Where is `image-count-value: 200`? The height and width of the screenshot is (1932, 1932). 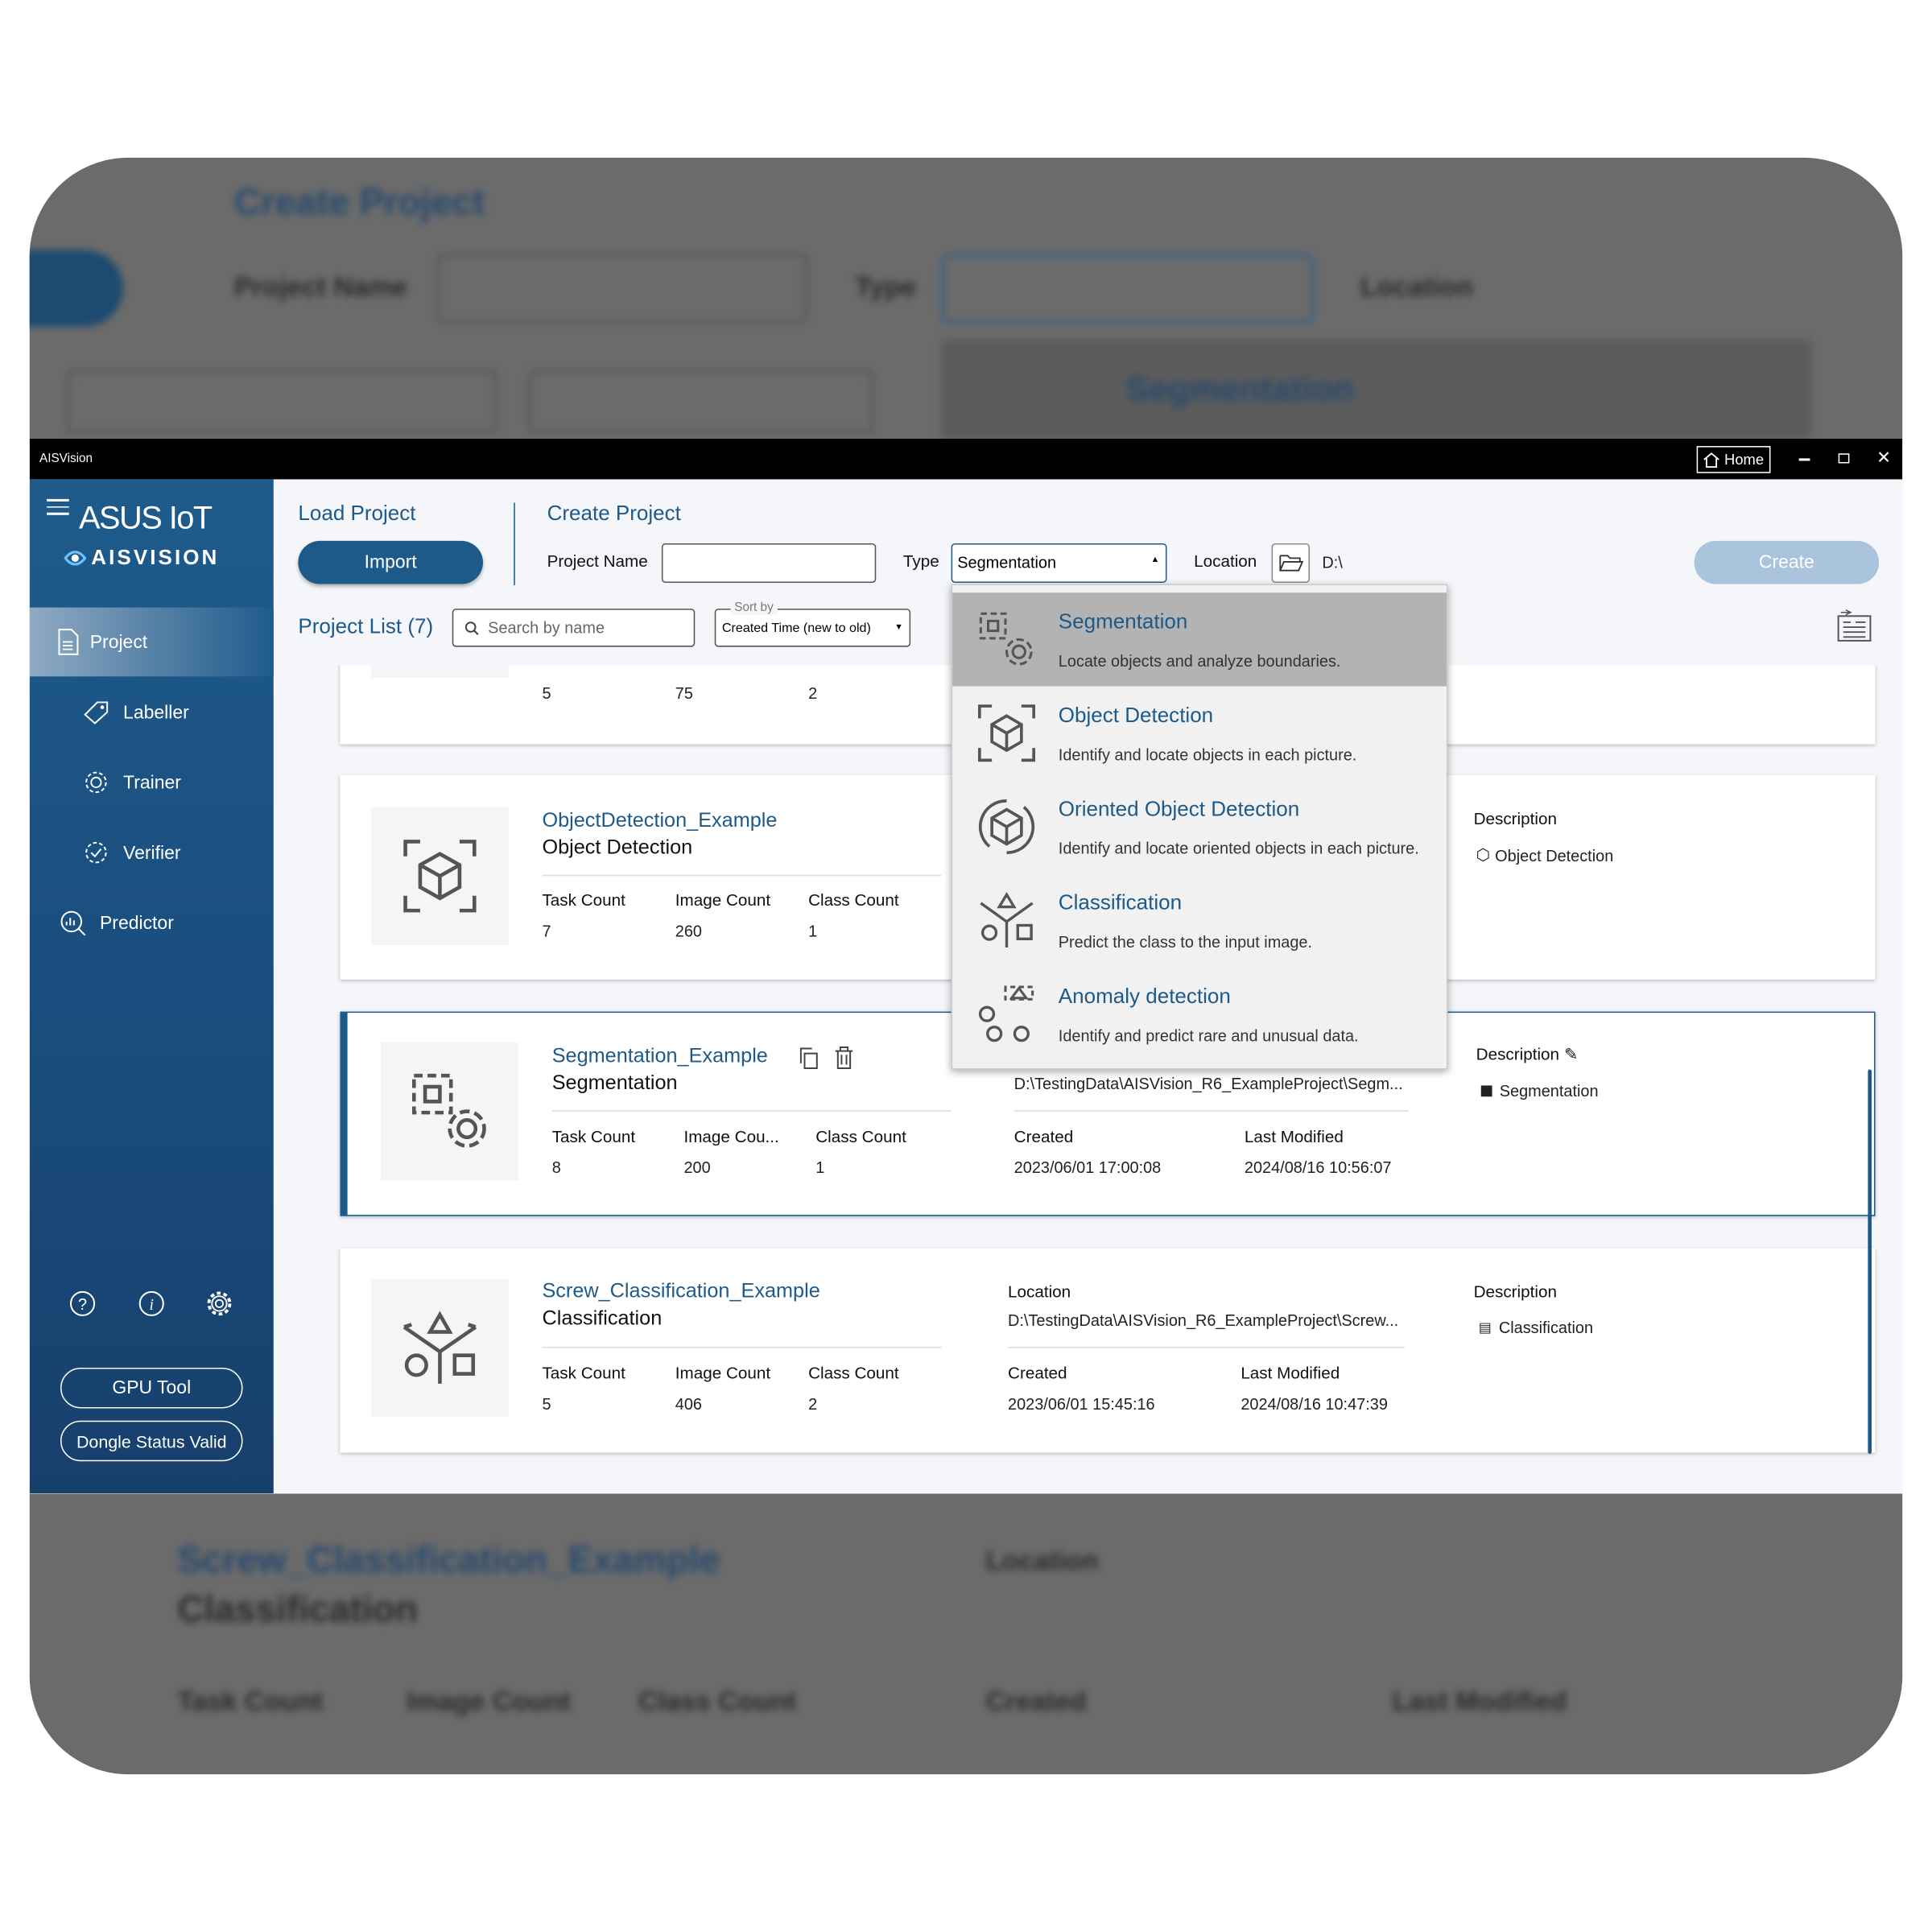
image-count-value: 200 is located at coordinates (697, 1167).